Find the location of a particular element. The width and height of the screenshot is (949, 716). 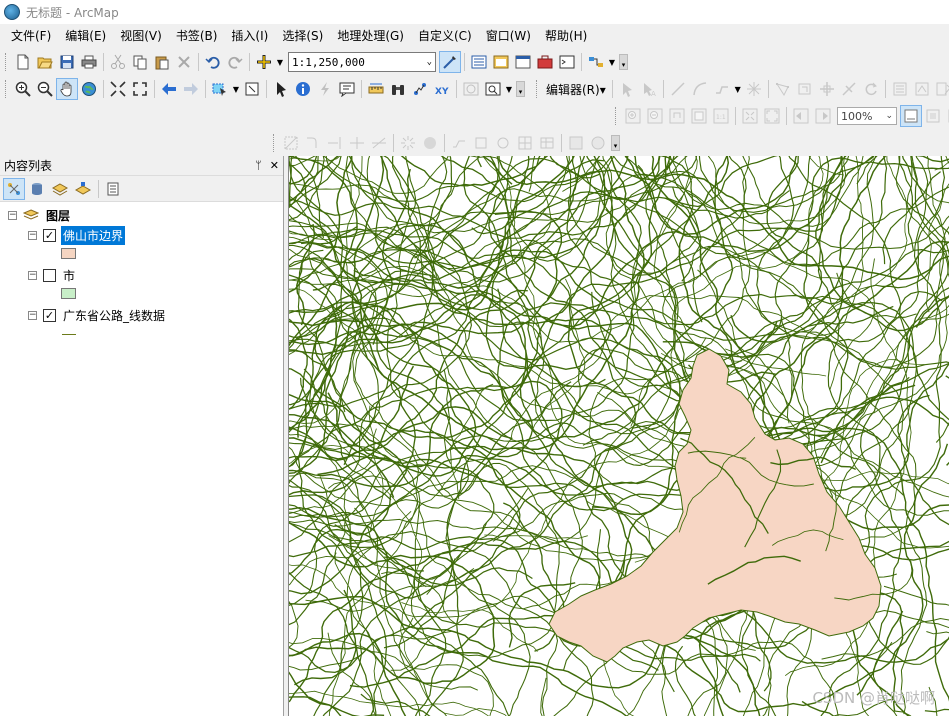

layer-label: 广东省公路_线数据 is located at coordinates (114, 315).